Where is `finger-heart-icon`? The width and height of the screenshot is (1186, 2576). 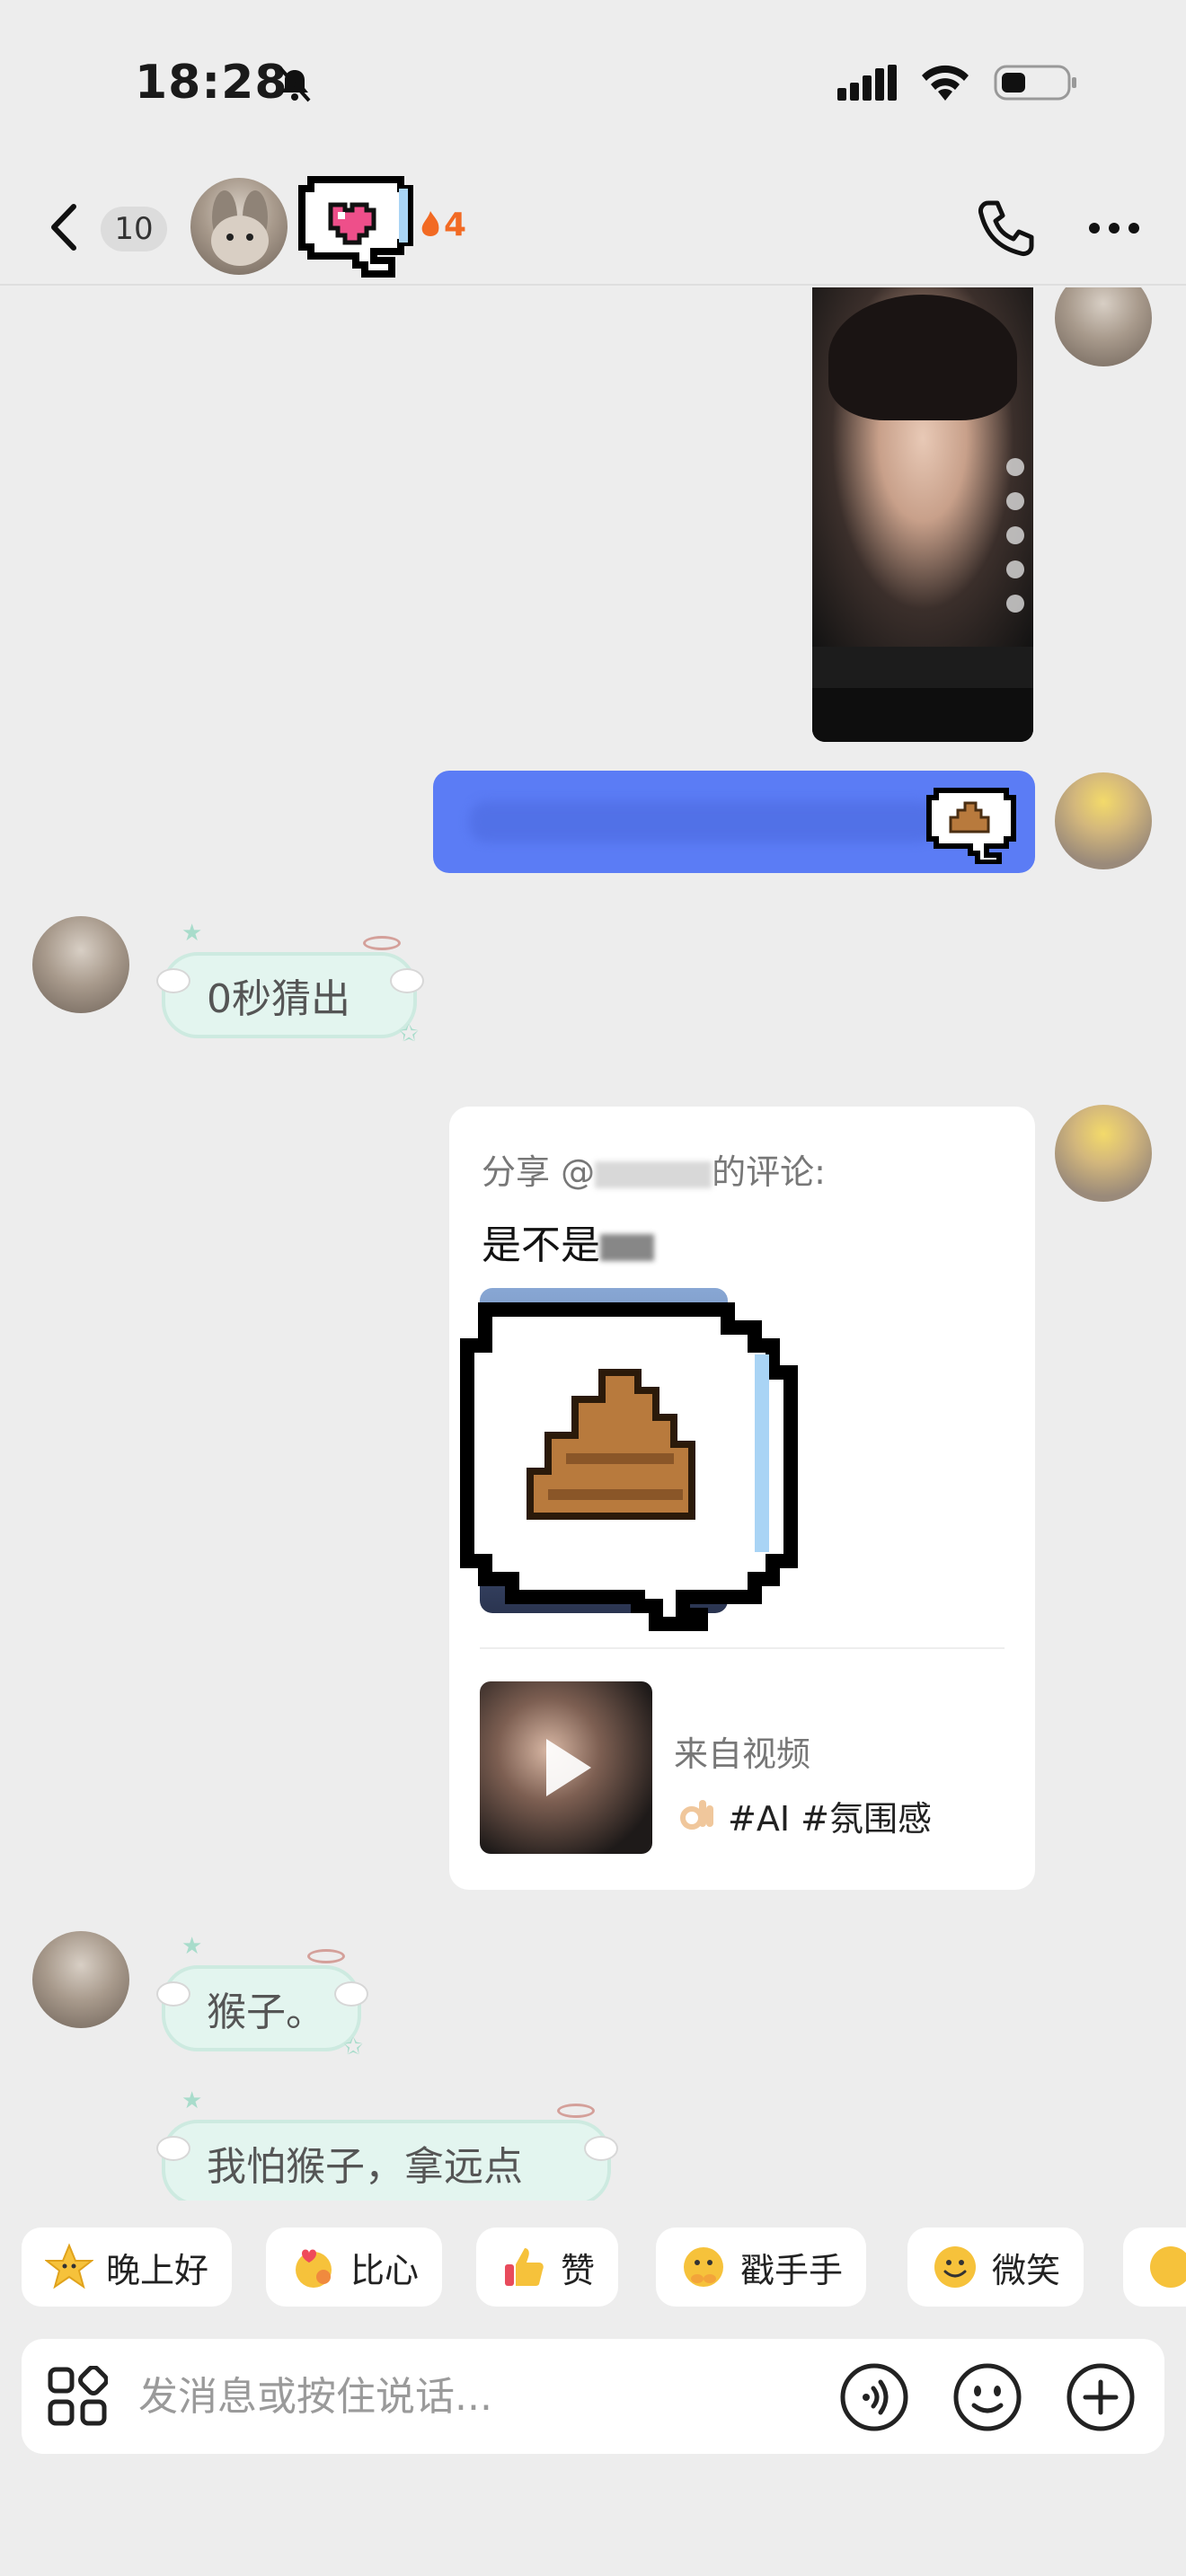
finger-heart-icon is located at coordinates (314, 2268).